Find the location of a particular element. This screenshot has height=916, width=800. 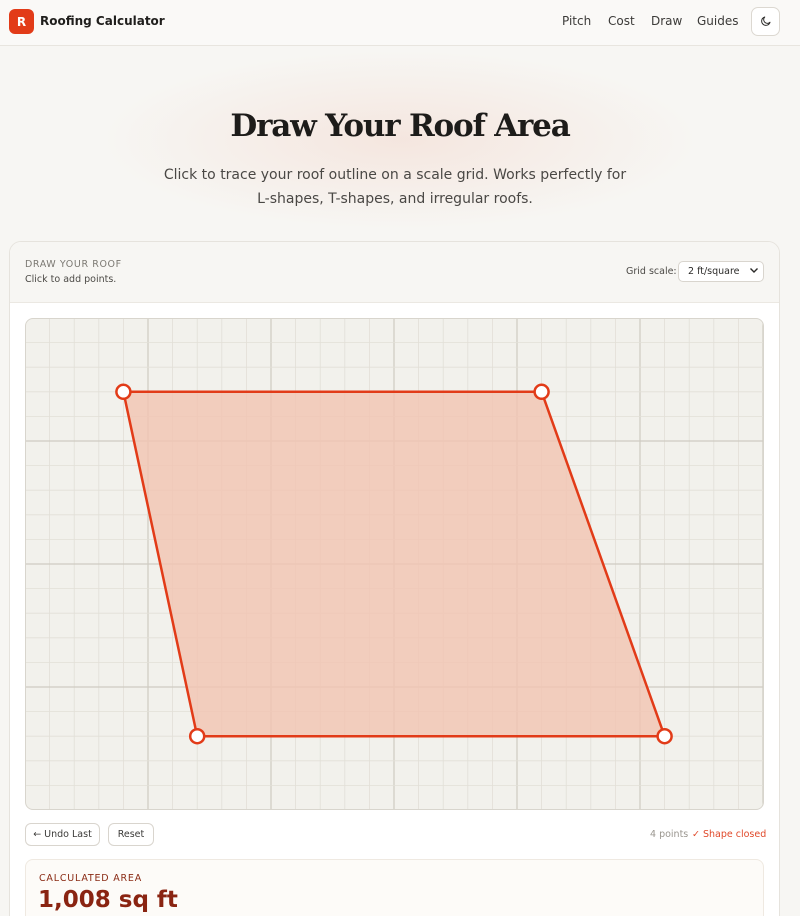

nav-link-draw: Draw is located at coordinates (666, 21).